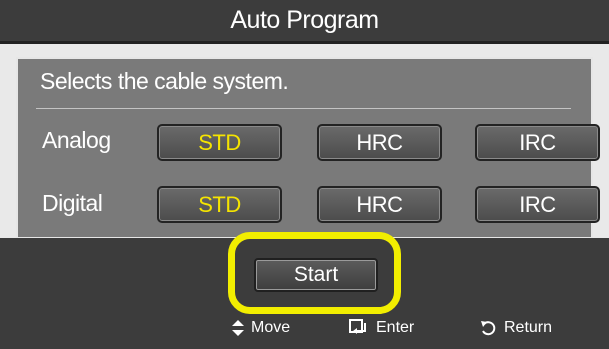 The height and width of the screenshot is (349, 609). I want to click on return-label: Return, so click(528, 327).